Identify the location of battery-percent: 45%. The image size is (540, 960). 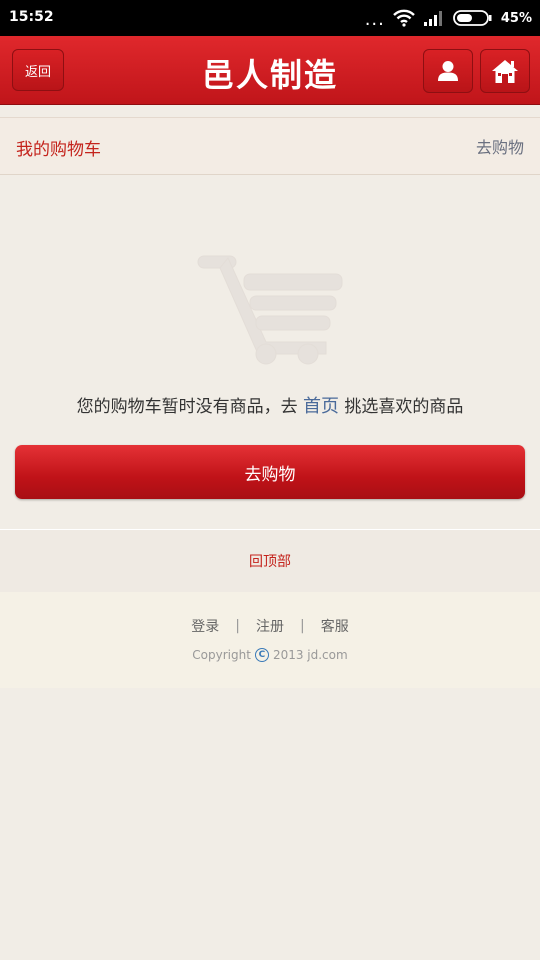
(516, 18).